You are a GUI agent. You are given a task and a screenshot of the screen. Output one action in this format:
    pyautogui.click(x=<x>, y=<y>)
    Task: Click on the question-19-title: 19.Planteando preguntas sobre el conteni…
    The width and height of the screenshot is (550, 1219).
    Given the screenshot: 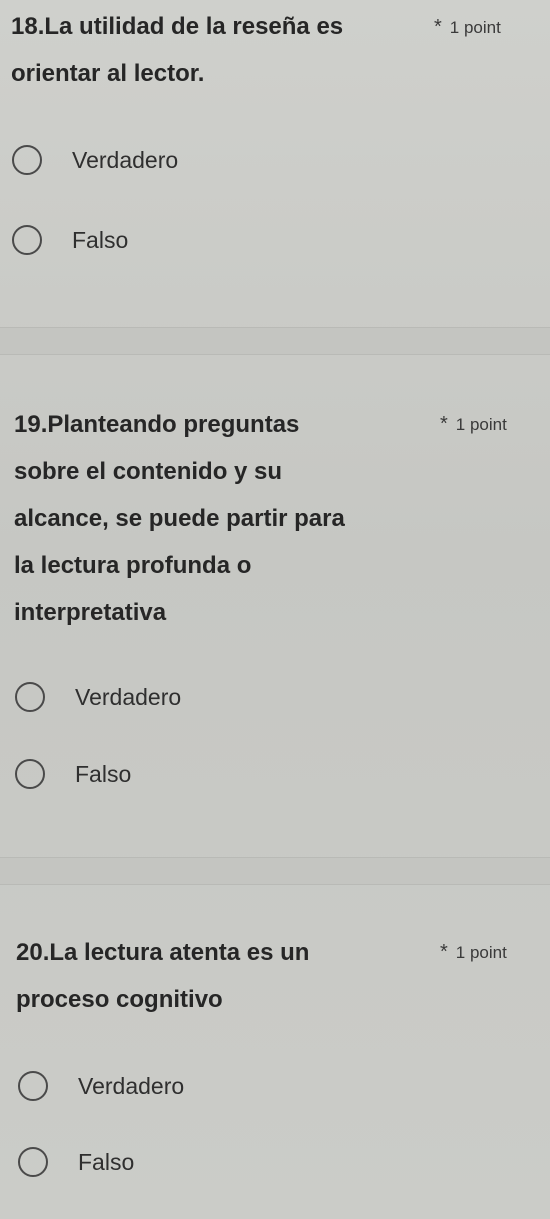 What is the action you would take?
    pyautogui.click(x=179, y=518)
    